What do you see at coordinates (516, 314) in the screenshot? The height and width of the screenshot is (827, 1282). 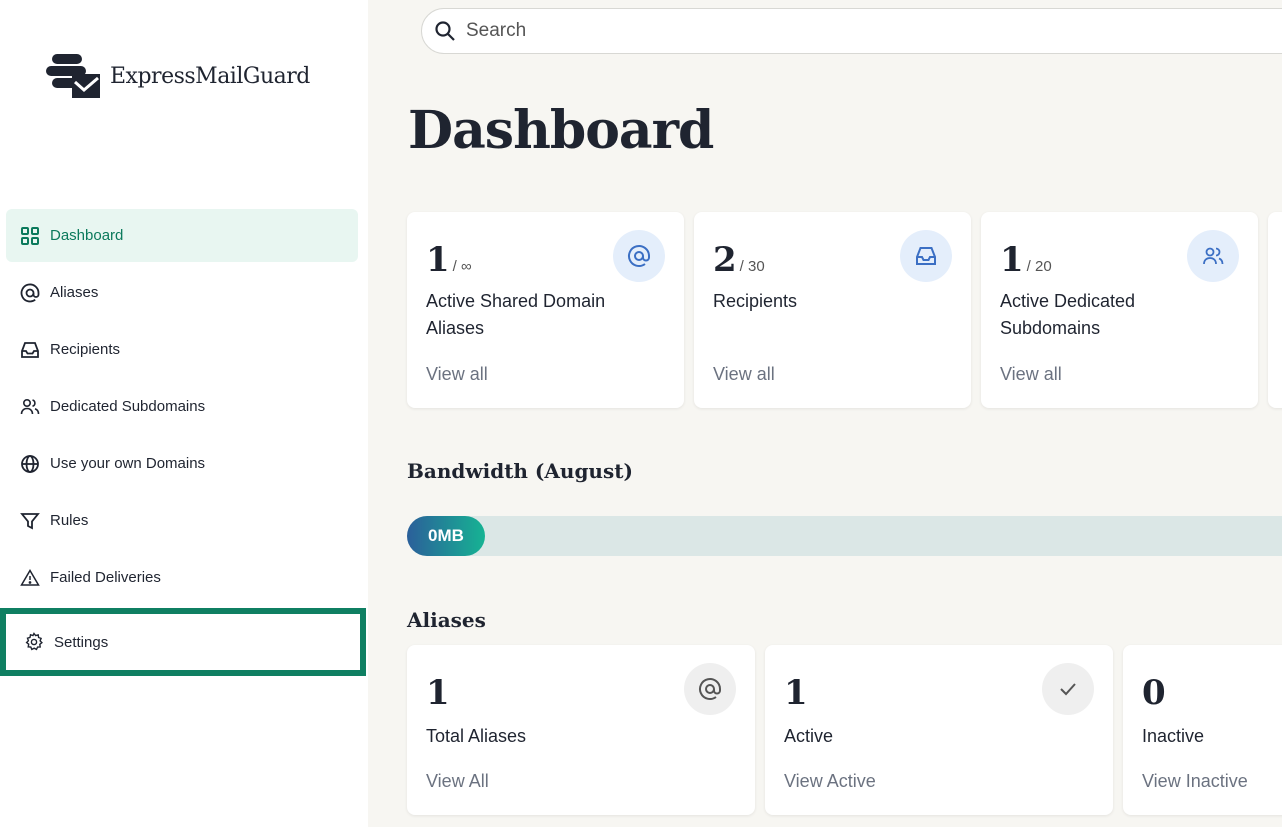 I see `stat-label: Active Shared Domain Aliases` at bounding box center [516, 314].